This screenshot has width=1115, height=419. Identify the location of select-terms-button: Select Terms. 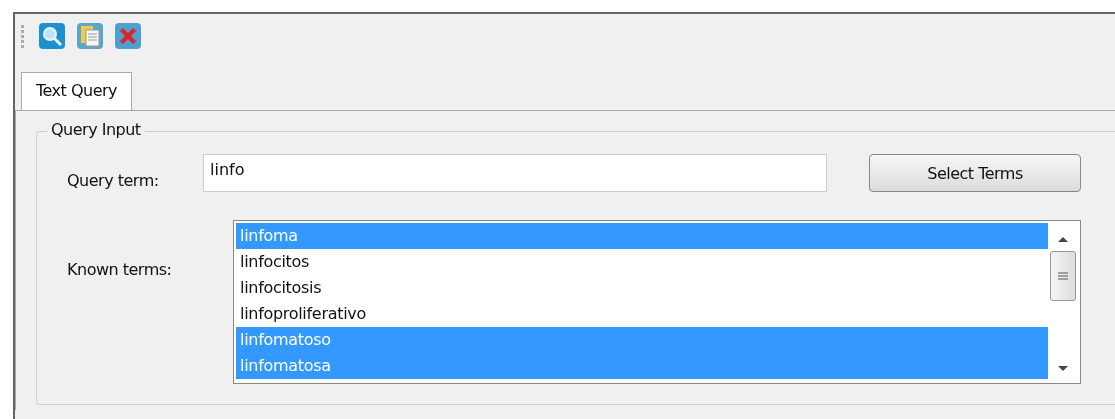
(975, 173).